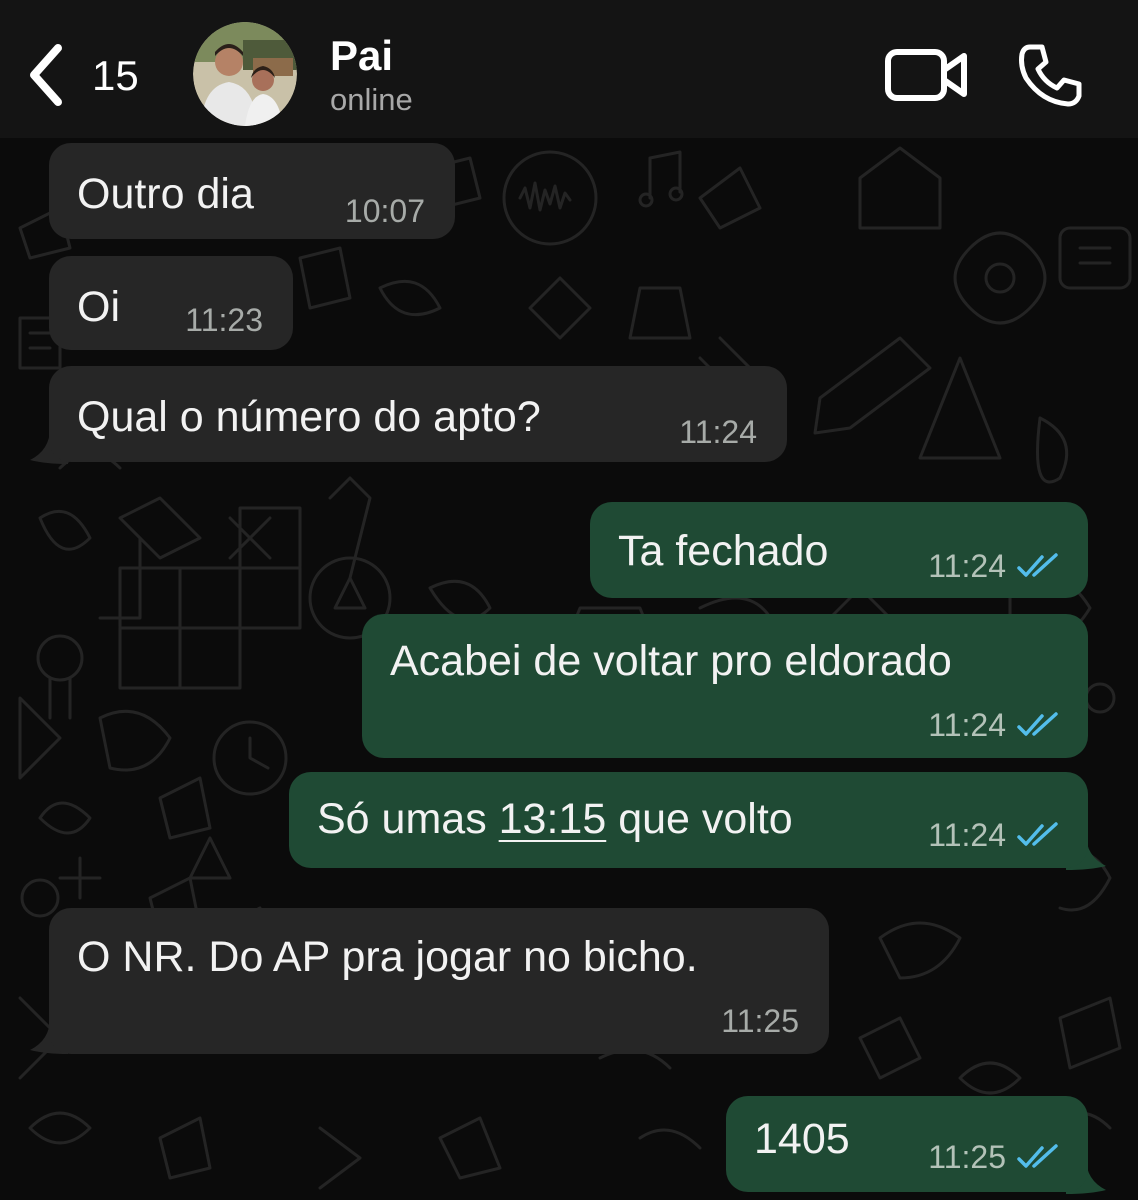 The width and height of the screenshot is (1138, 1200). I want to click on message-text: Qual o número do apto?, so click(309, 417).